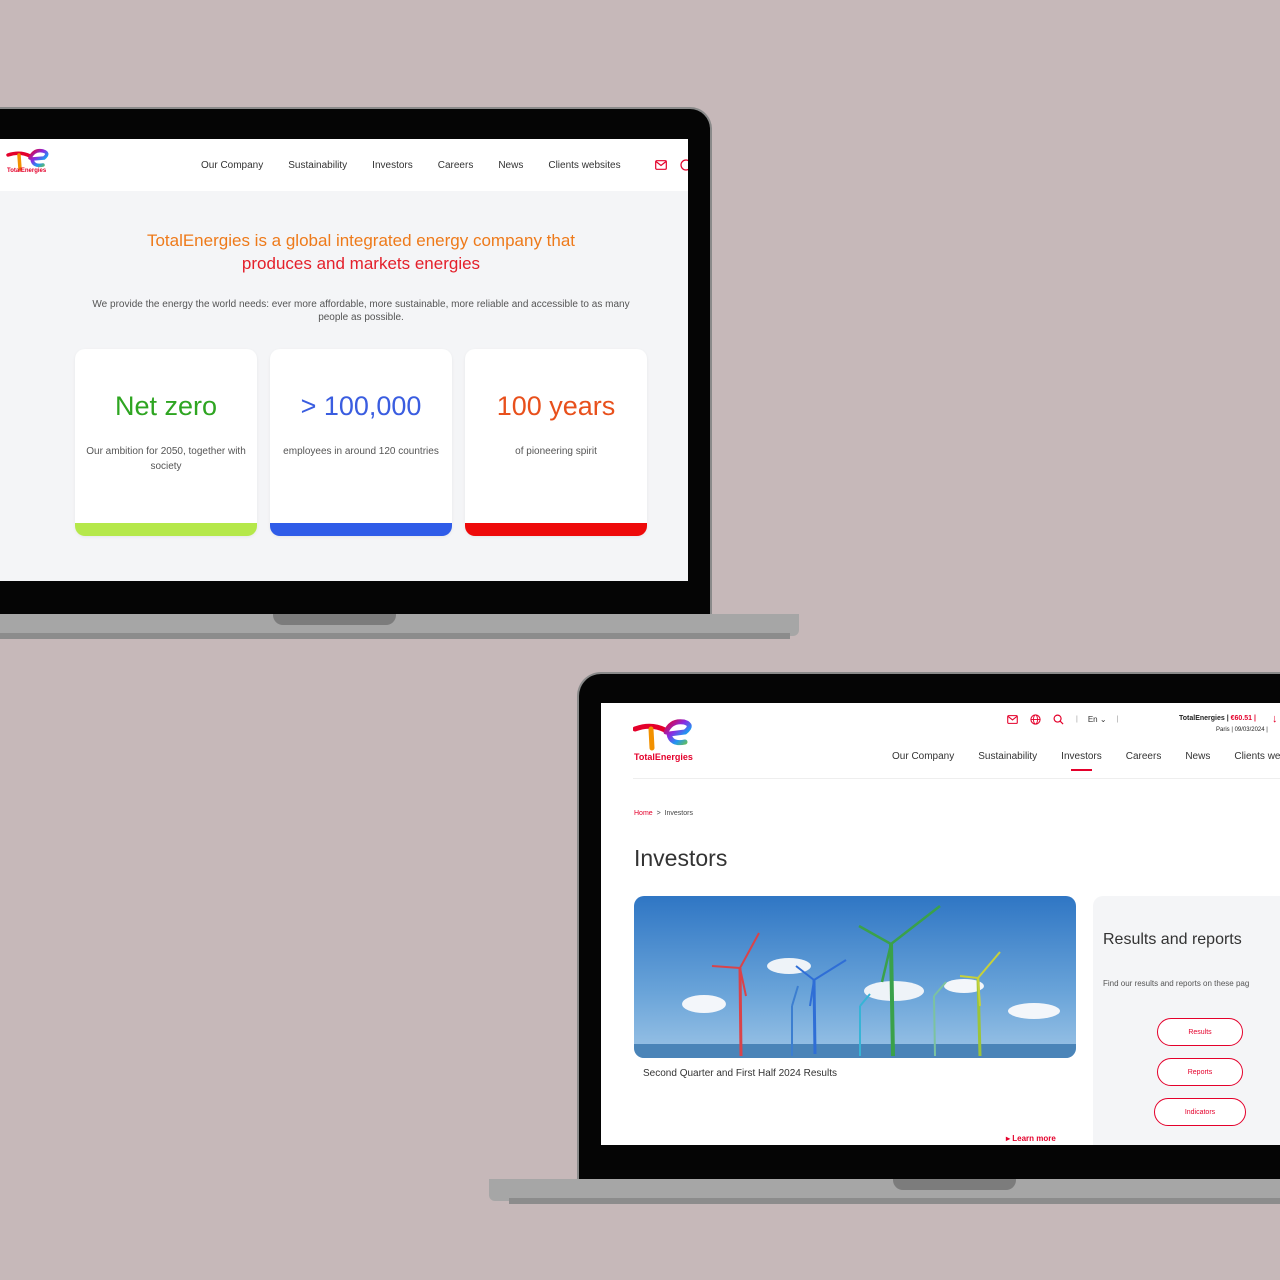 Image resolution: width=1280 pixels, height=1280 pixels. I want to click on wind-turbines-illustration, so click(855, 977).